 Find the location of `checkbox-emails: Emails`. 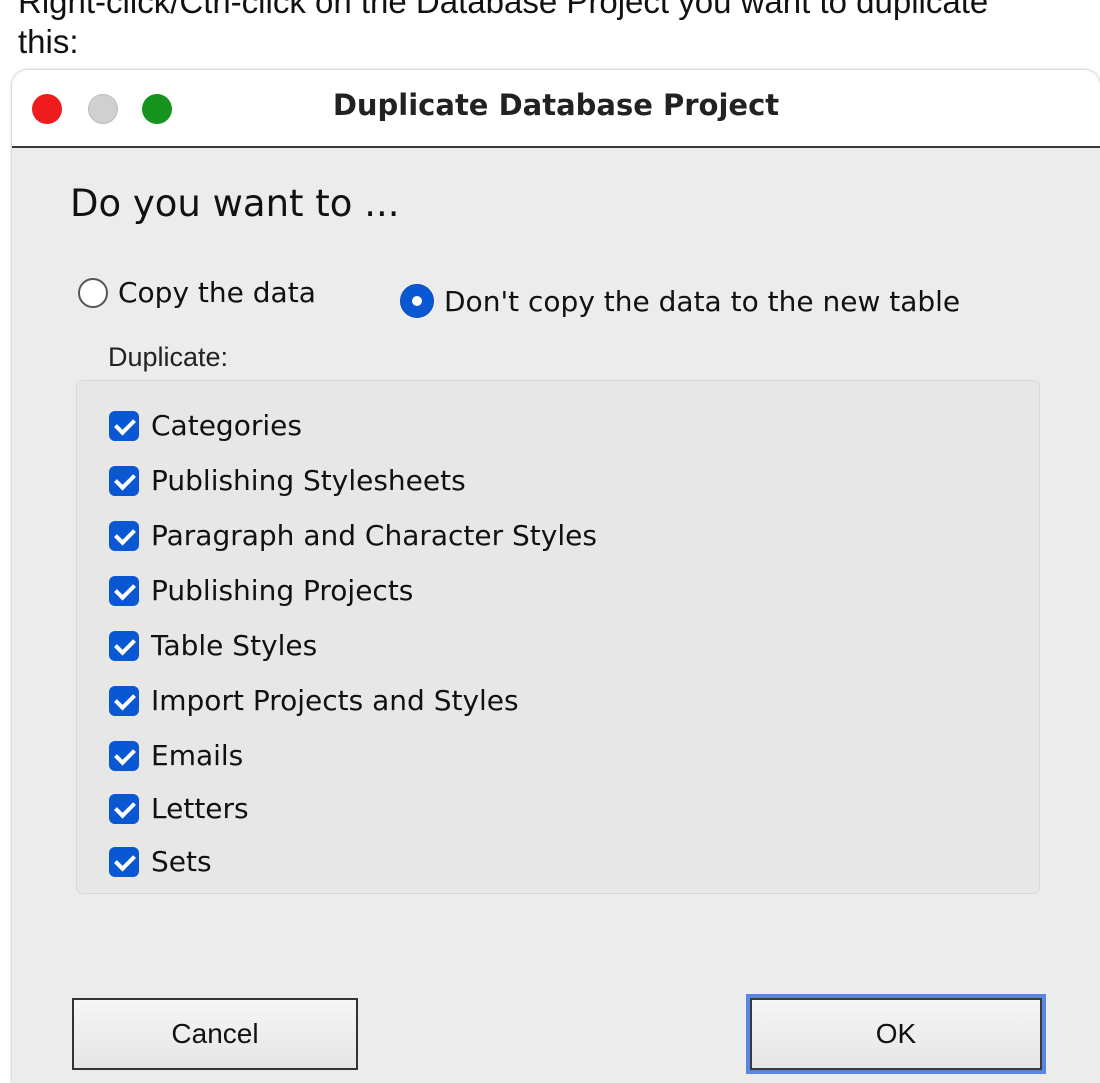

checkbox-emails: Emails is located at coordinates (176, 755).